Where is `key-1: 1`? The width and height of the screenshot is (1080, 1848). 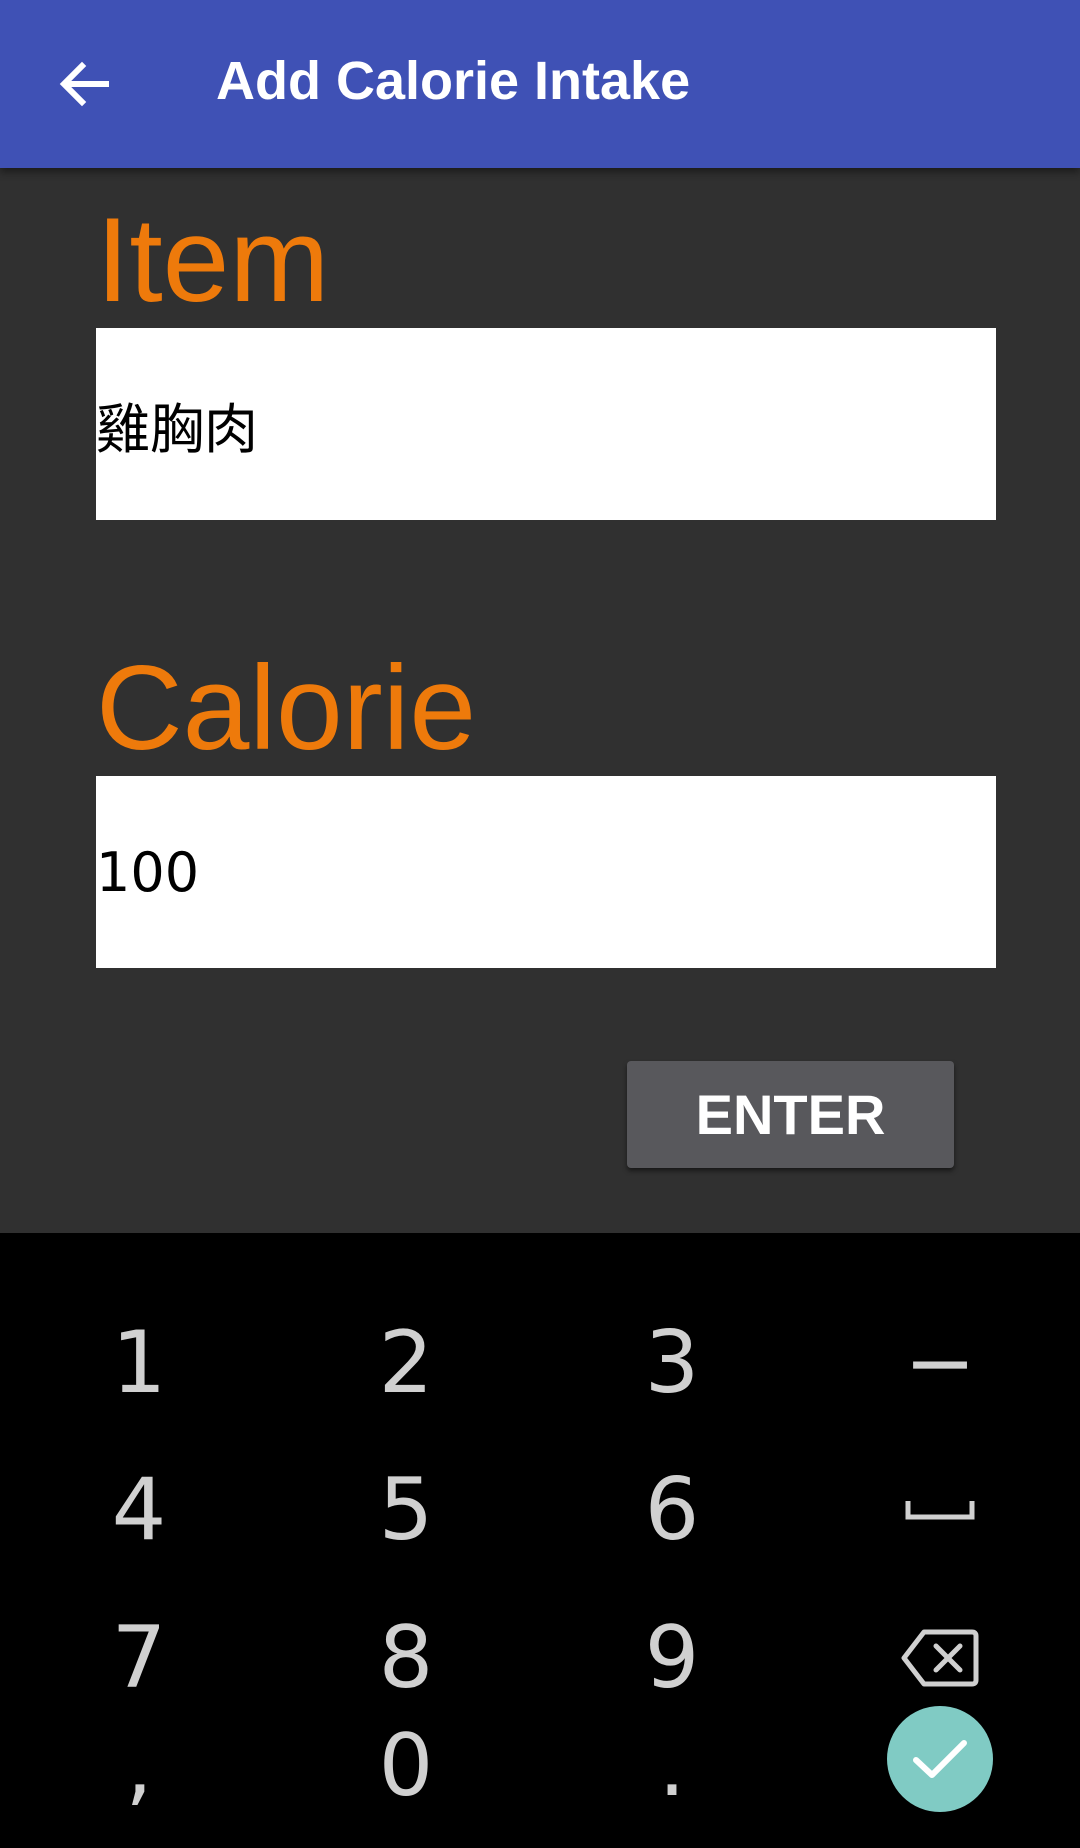
key-1: 1 is located at coordinates (139, 1363).